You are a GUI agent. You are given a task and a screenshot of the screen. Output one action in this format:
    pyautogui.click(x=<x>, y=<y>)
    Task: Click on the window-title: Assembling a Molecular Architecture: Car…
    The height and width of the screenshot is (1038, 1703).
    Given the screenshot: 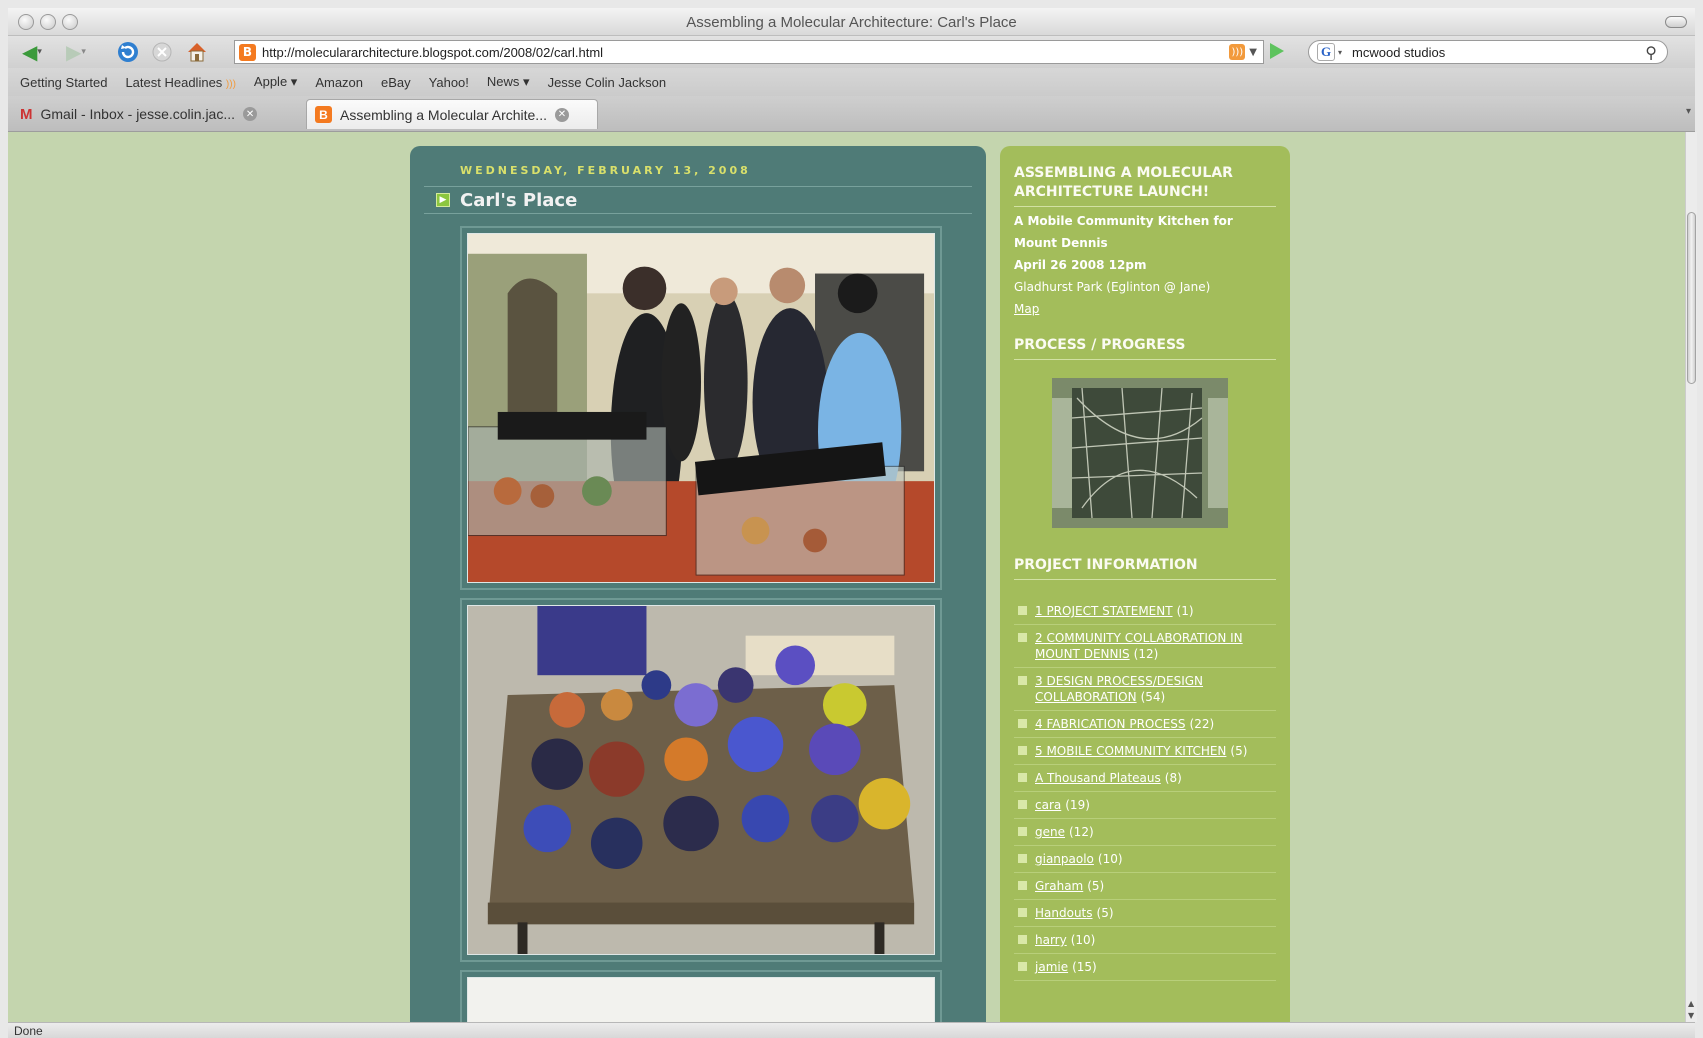 What is the action you would take?
    pyautogui.click(x=851, y=22)
    